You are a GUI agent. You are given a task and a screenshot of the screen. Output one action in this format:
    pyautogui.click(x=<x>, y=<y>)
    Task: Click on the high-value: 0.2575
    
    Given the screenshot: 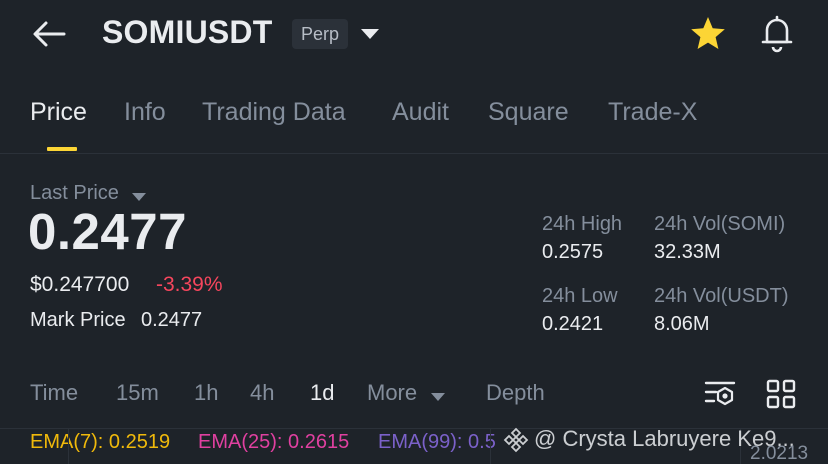 What is the action you would take?
    pyautogui.click(x=573, y=252)
    